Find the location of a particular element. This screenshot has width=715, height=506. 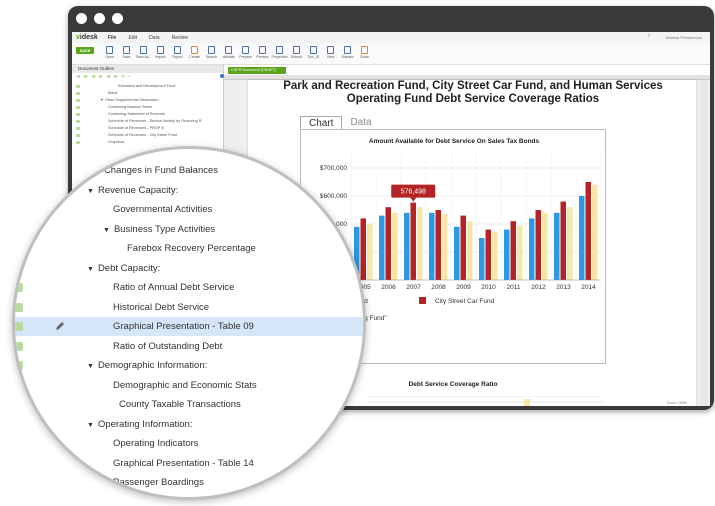

outline-item-label: ▼ Debt Capacity: is located at coordinates (123, 269).